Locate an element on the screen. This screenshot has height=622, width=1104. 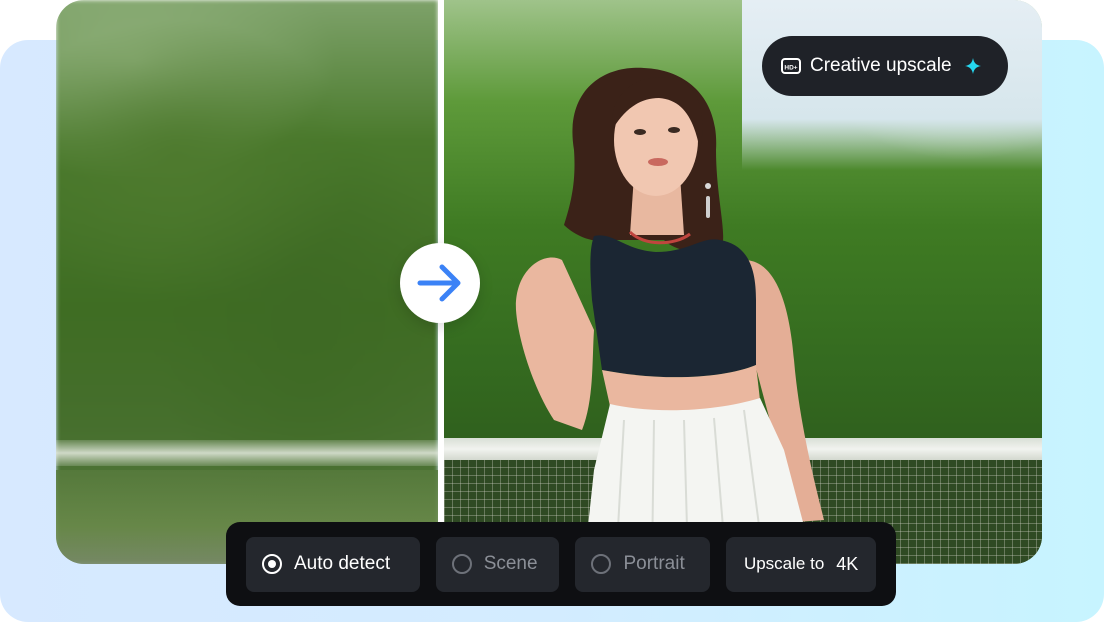
option-portrait: Portrait is located at coordinates (643, 564).